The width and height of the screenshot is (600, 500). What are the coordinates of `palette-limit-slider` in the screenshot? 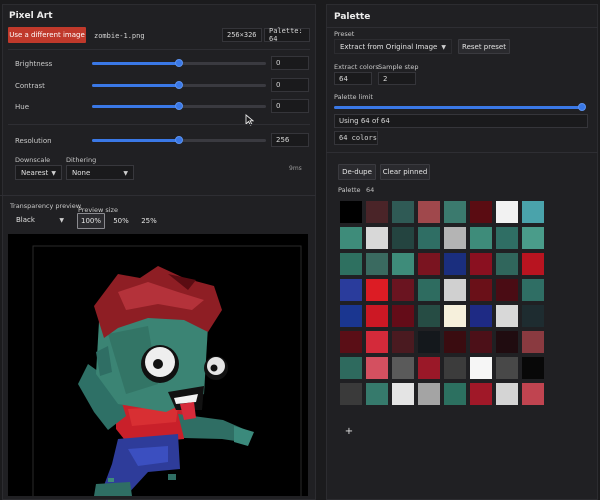 It's located at (460, 107).